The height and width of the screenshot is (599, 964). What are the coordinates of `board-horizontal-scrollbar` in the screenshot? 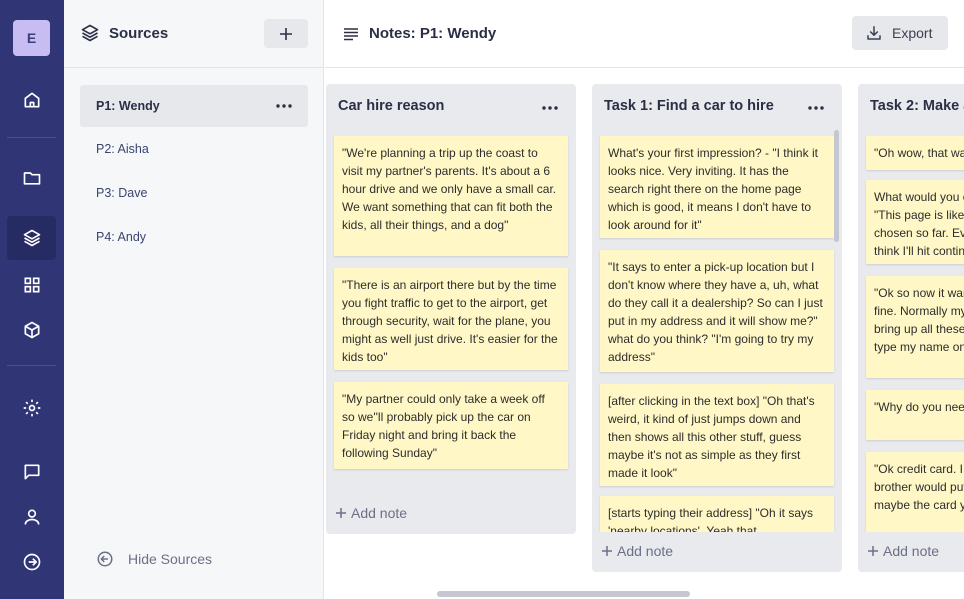 It's located at (563, 594).